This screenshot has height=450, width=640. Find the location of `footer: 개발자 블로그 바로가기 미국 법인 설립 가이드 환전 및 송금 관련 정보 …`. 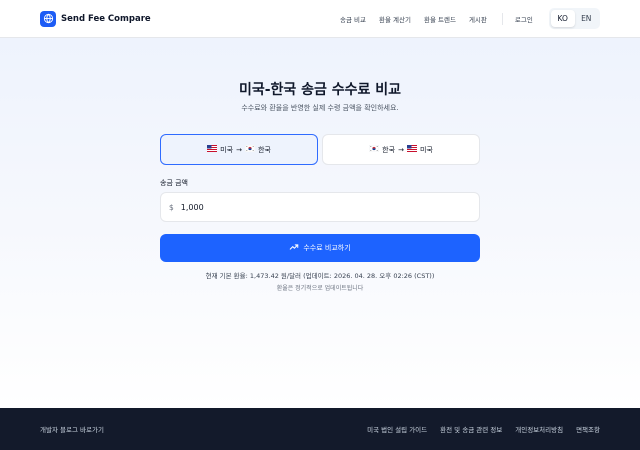

footer: 개발자 블로그 바로가기 미국 법인 설립 가이드 환전 및 송금 관련 정보 … is located at coordinates (320, 429).